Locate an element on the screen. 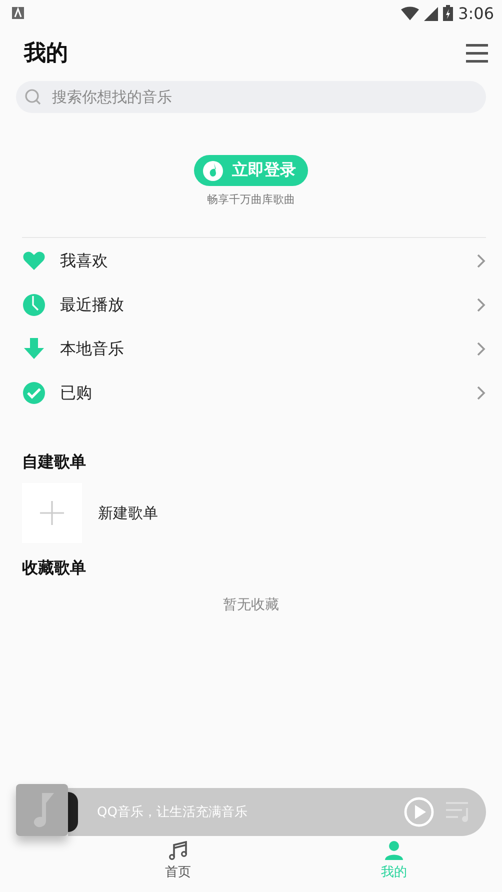 The height and width of the screenshot is (892, 502). menu-row: 最近播放 is located at coordinates (254, 305).